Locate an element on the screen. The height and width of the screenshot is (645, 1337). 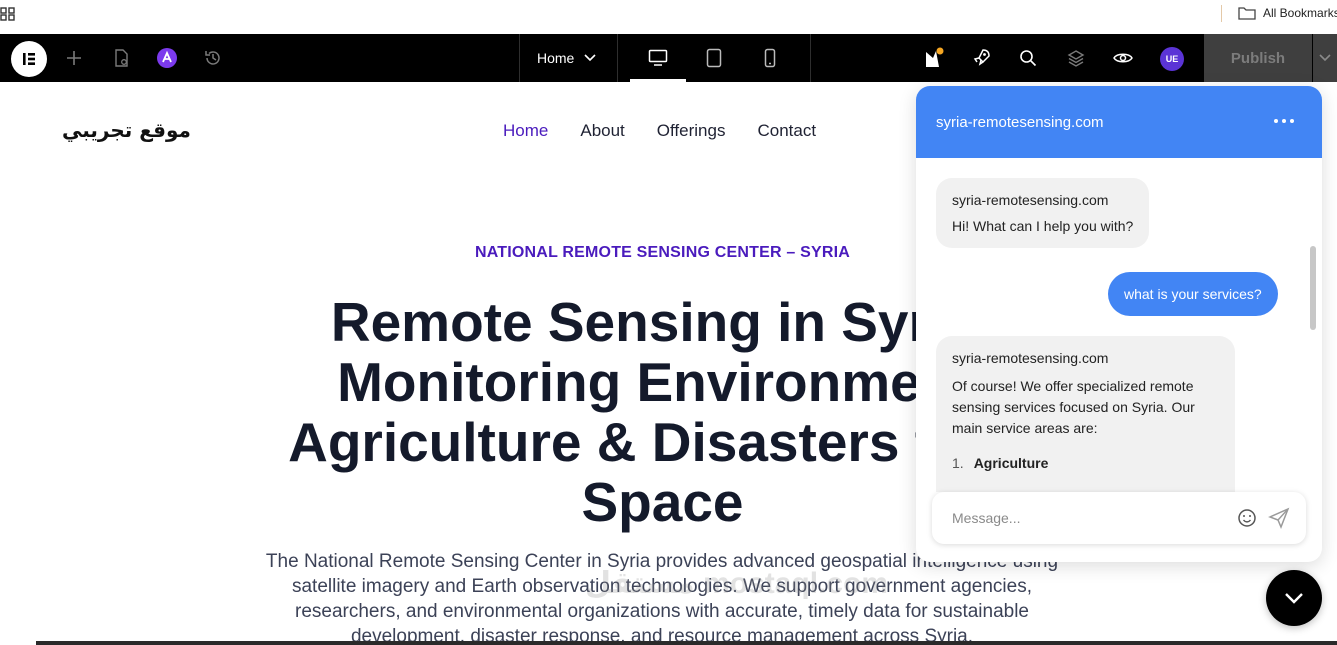
page-settings-button is located at coordinates (121, 58).